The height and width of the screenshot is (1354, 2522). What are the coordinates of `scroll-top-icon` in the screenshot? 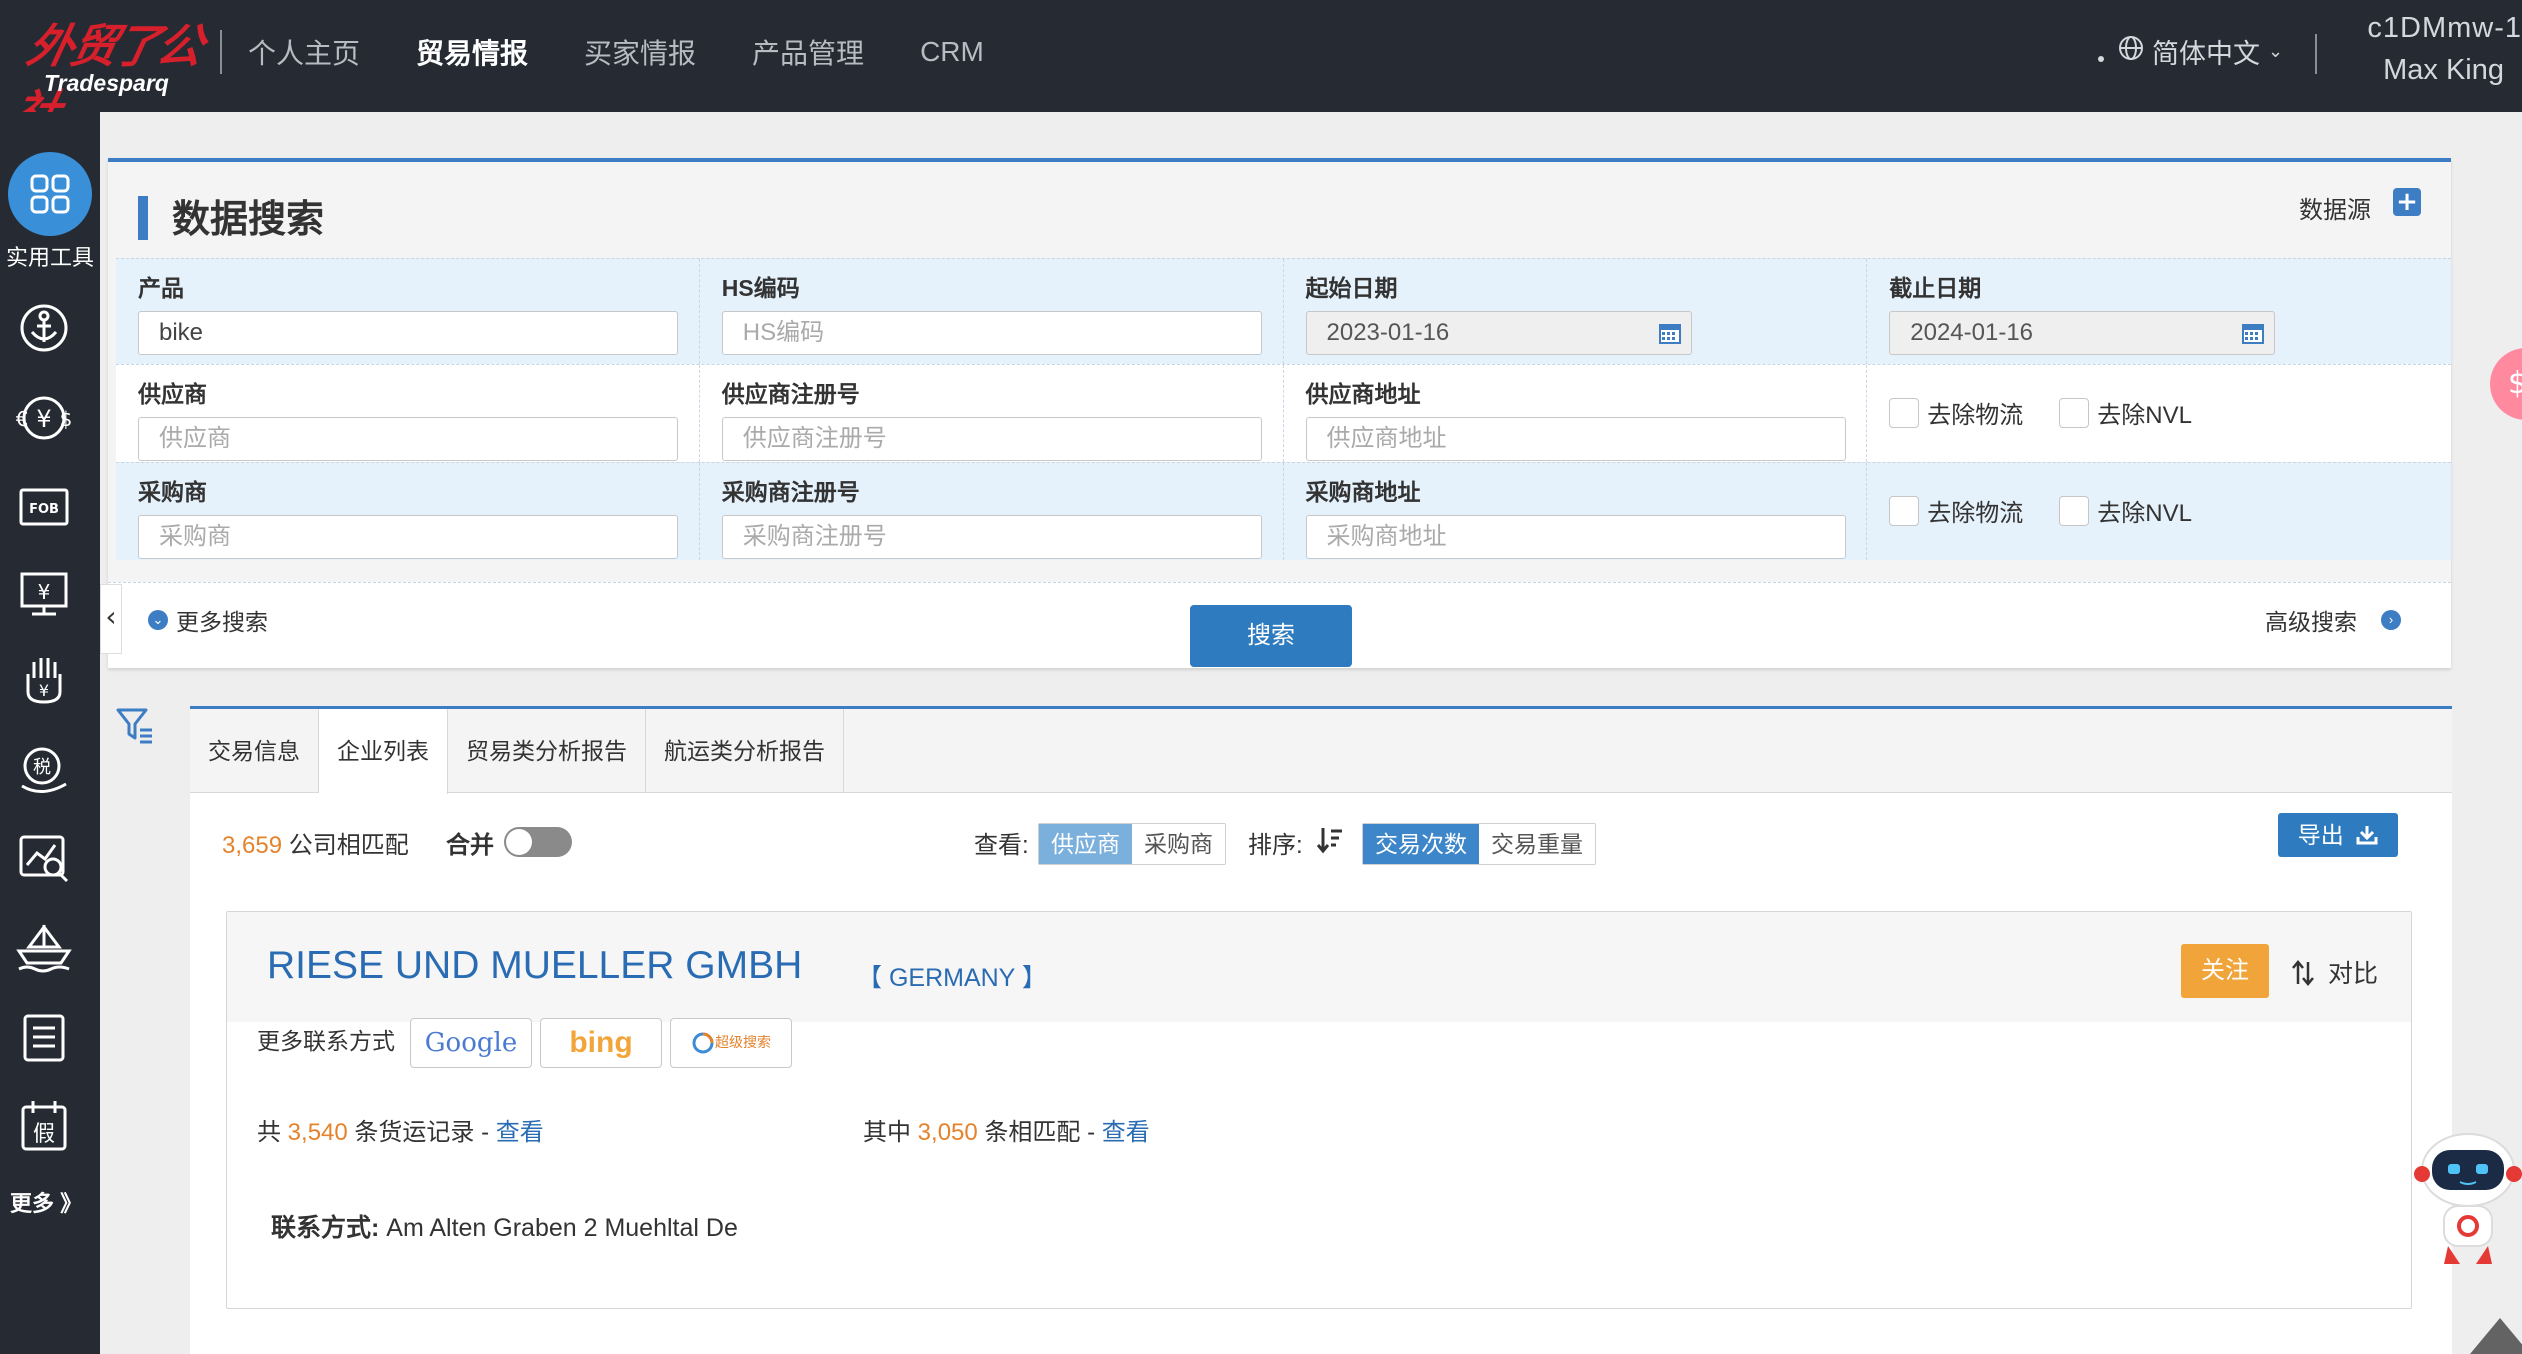 It's located at (2496, 1336).